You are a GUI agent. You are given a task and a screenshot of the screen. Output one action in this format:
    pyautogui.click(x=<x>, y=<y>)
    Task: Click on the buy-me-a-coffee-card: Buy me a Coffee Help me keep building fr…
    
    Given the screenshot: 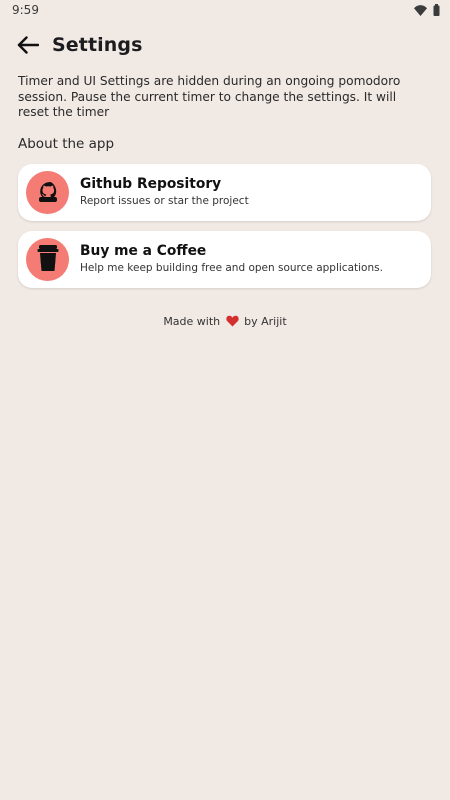 What is the action you would take?
    pyautogui.click(x=224, y=259)
    